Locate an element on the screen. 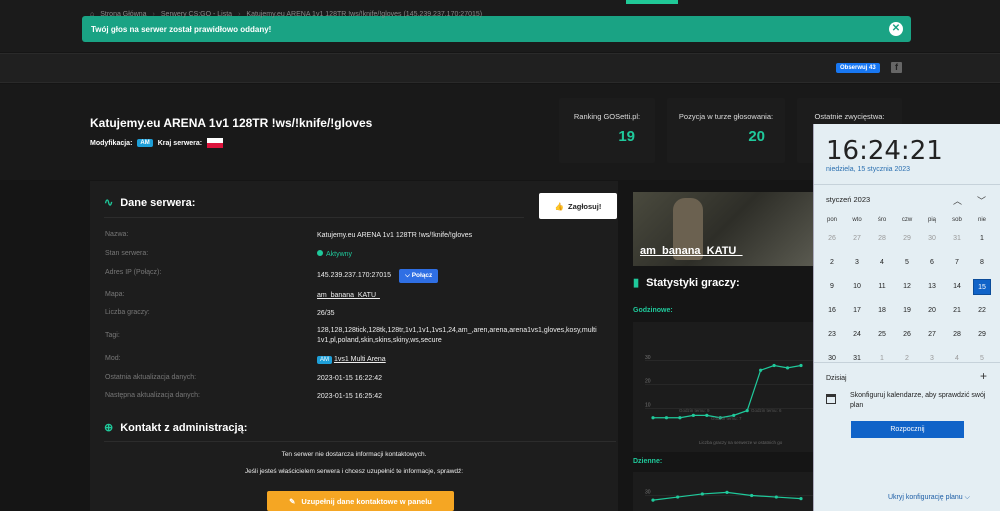  stat-ranking: Ranking GOSetti.pl: 19 is located at coordinates (607, 130).